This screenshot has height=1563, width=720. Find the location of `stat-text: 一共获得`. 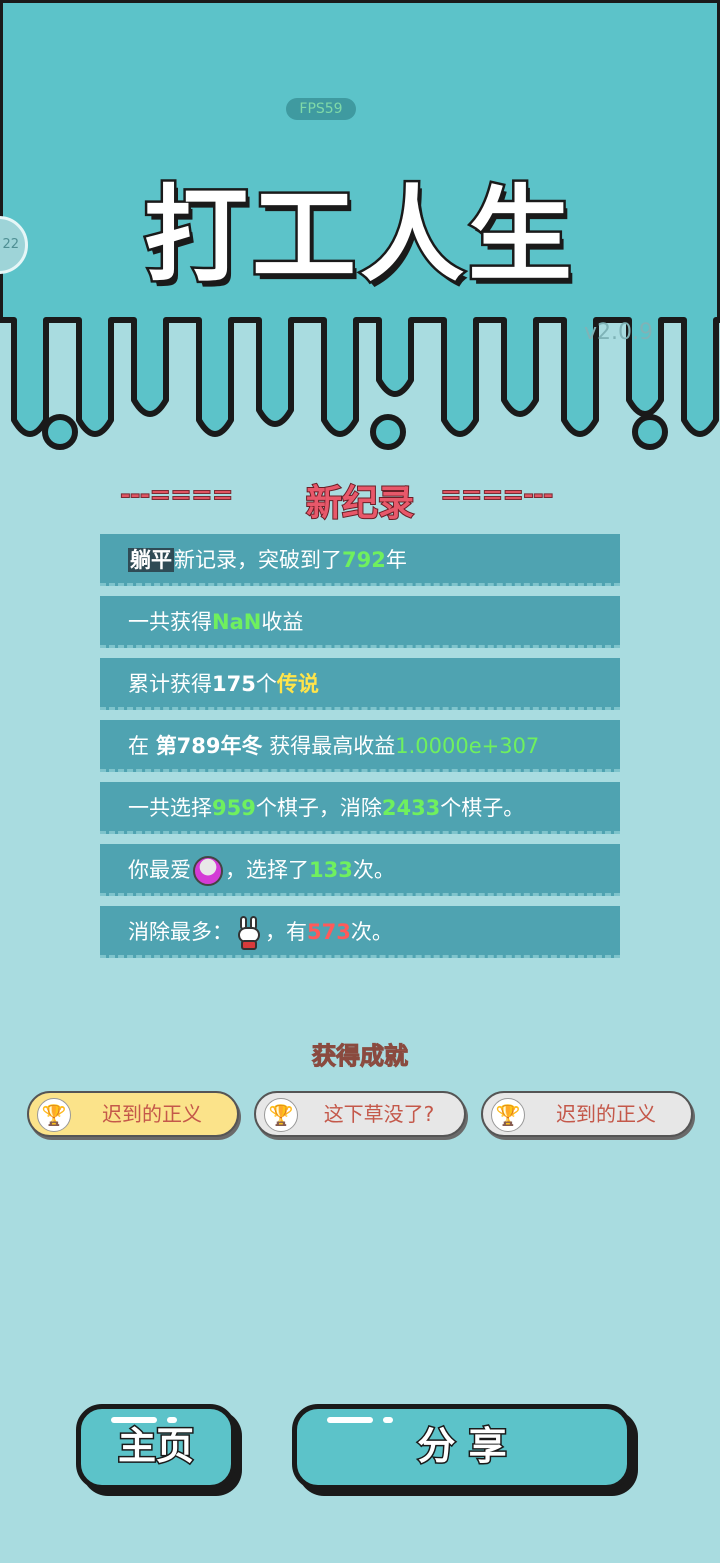

stat-text: 一共获得 is located at coordinates (170, 622).